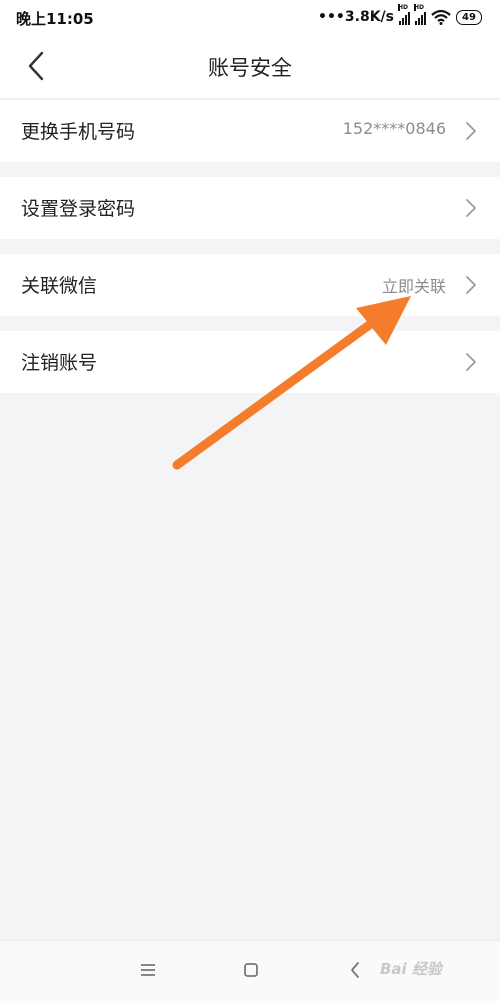 This screenshot has width=500, height=1001. What do you see at coordinates (355, 970) in the screenshot?
I see `back-icon` at bounding box center [355, 970].